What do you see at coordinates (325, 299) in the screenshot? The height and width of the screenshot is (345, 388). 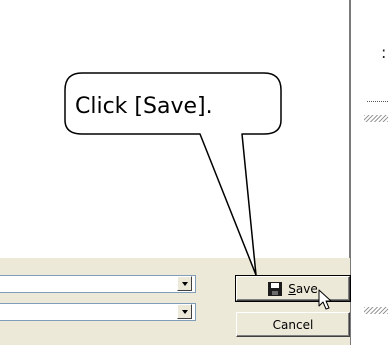 I see `mouse-pointer-icon` at bounding box center [325, 299].